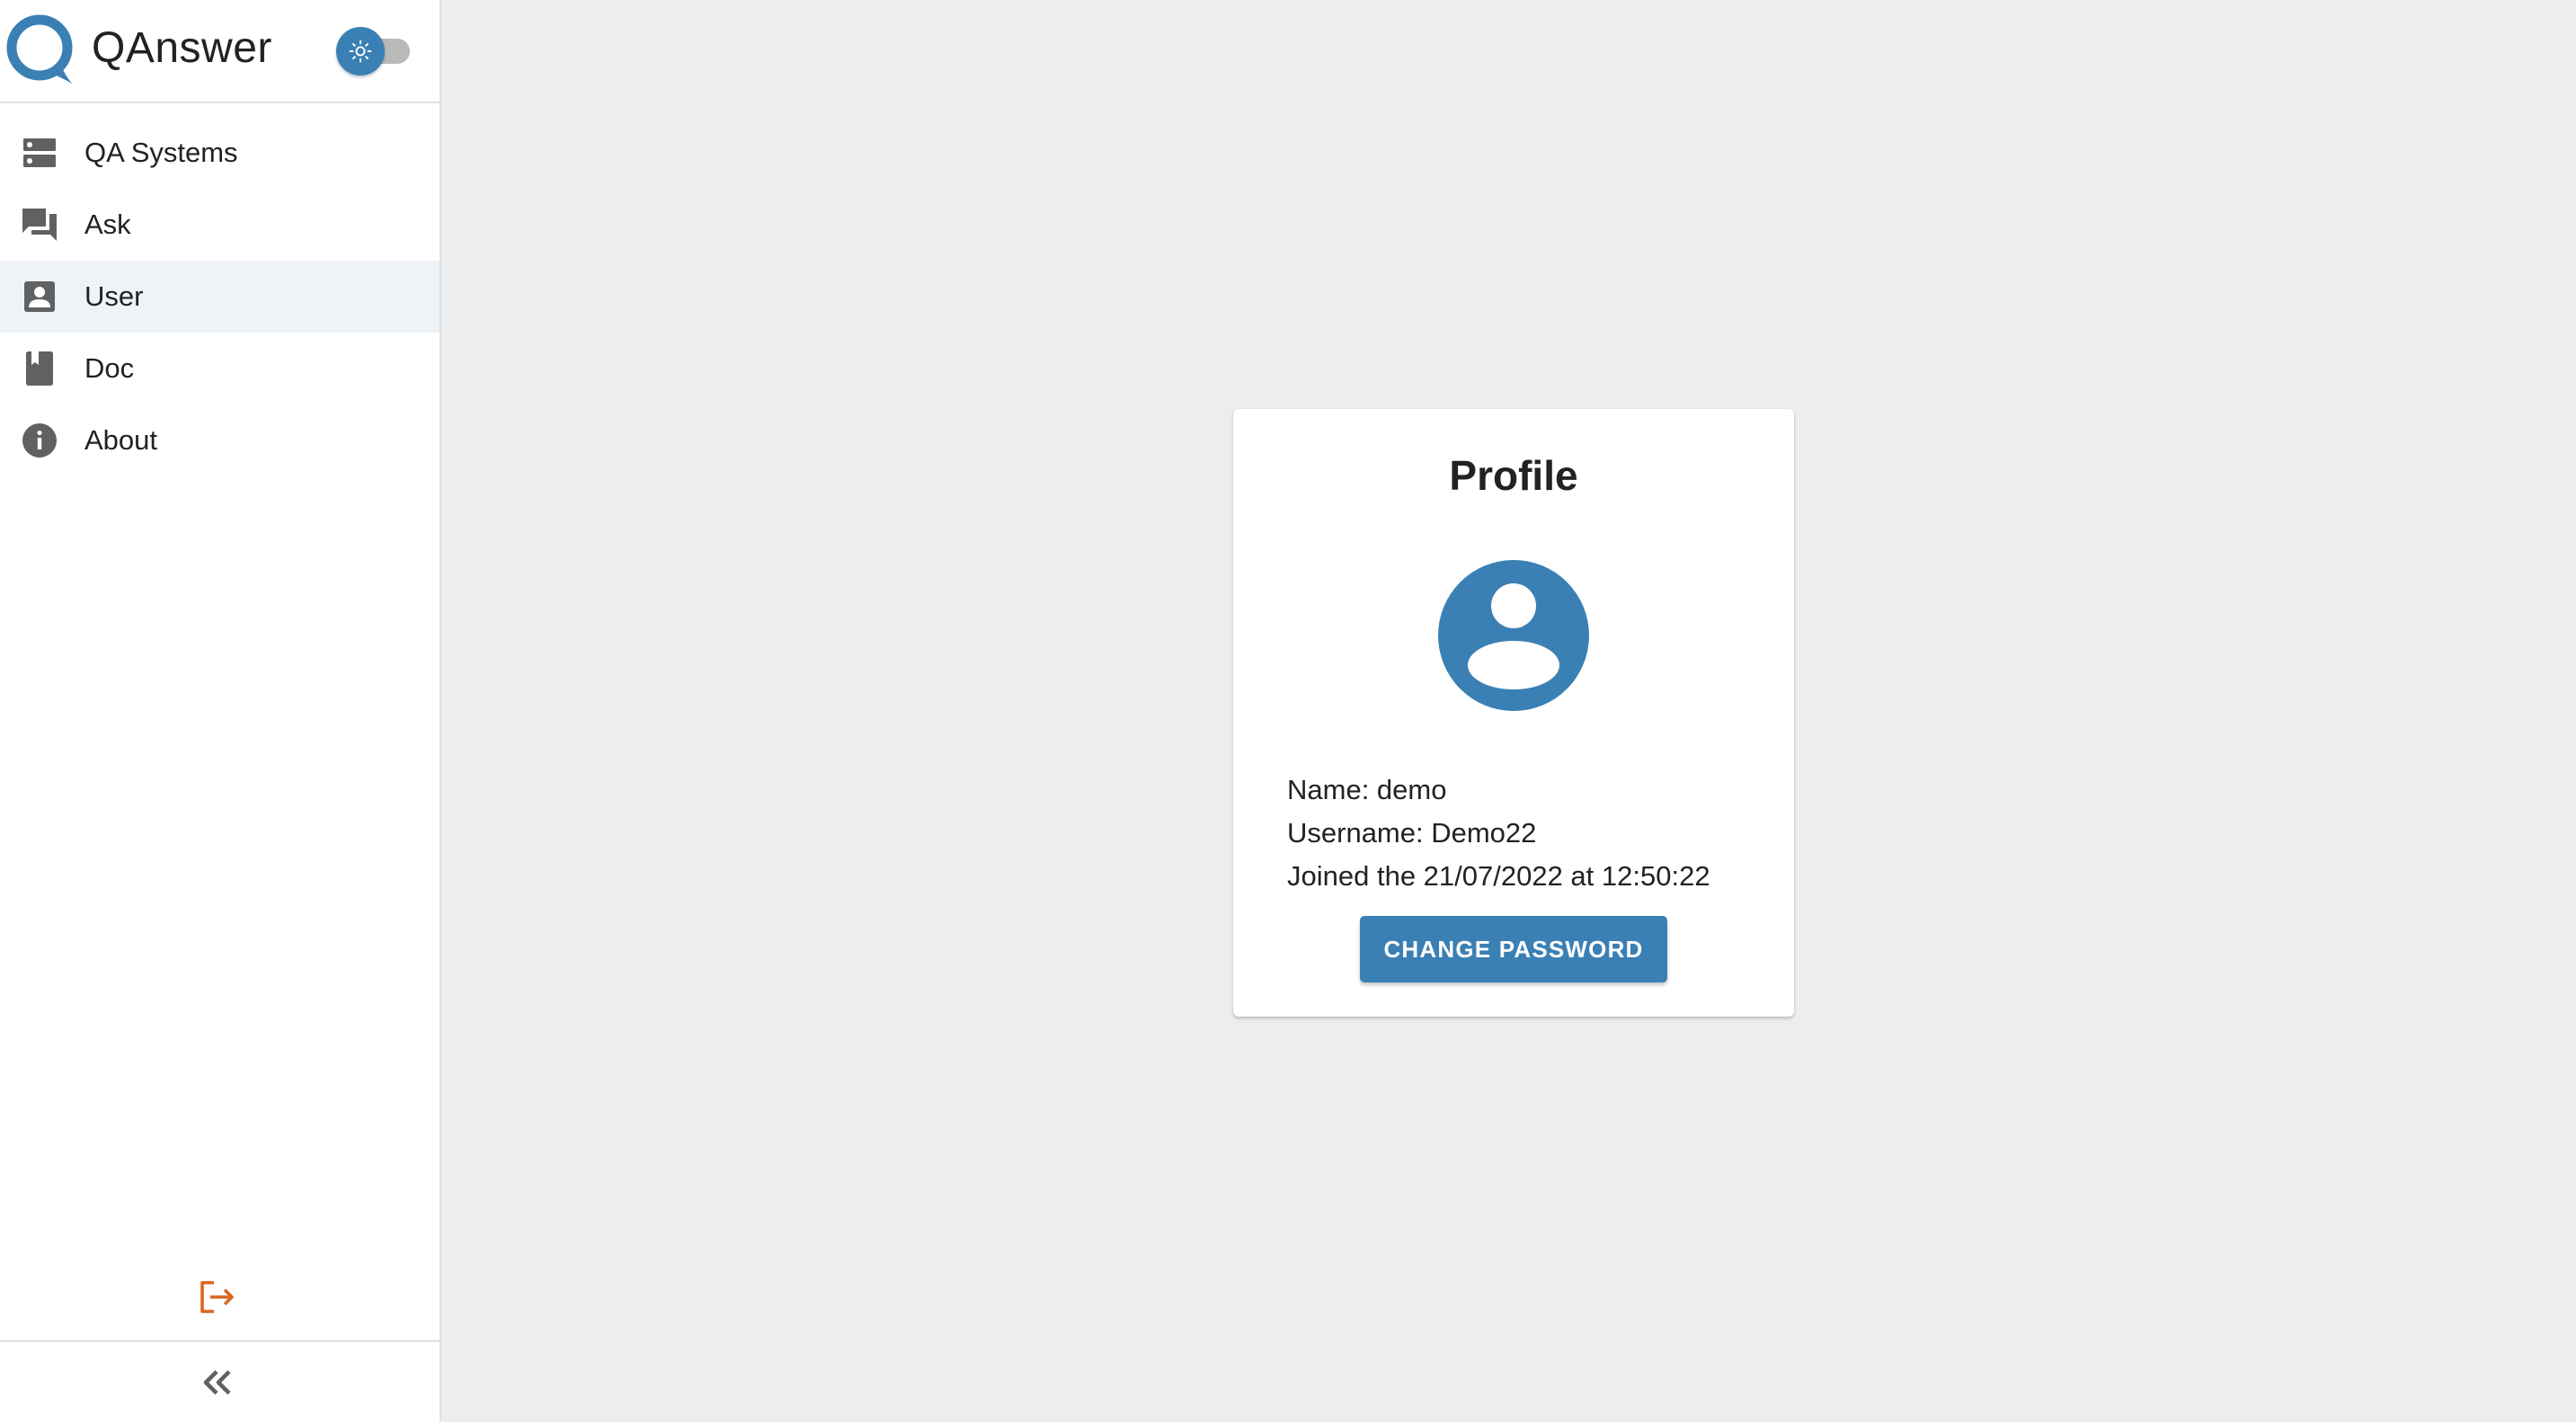 The height and width of the screenshot is (1422, 2576). I want to click on change-password-button: CHANGE PASSWORD, so click(1513, 949).